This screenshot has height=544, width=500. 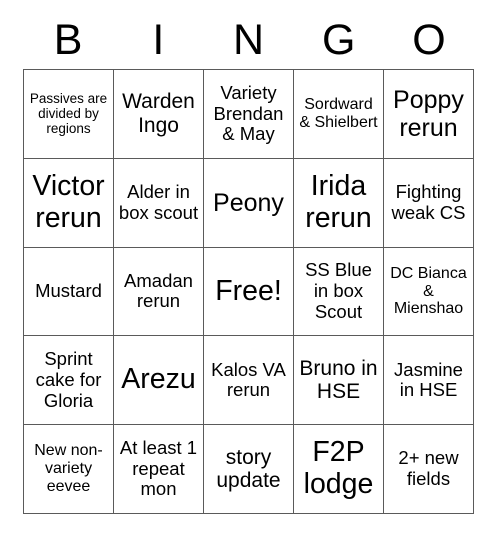 I want to click on bingo-cell: Irida rerun, so click(x=339, y=203).